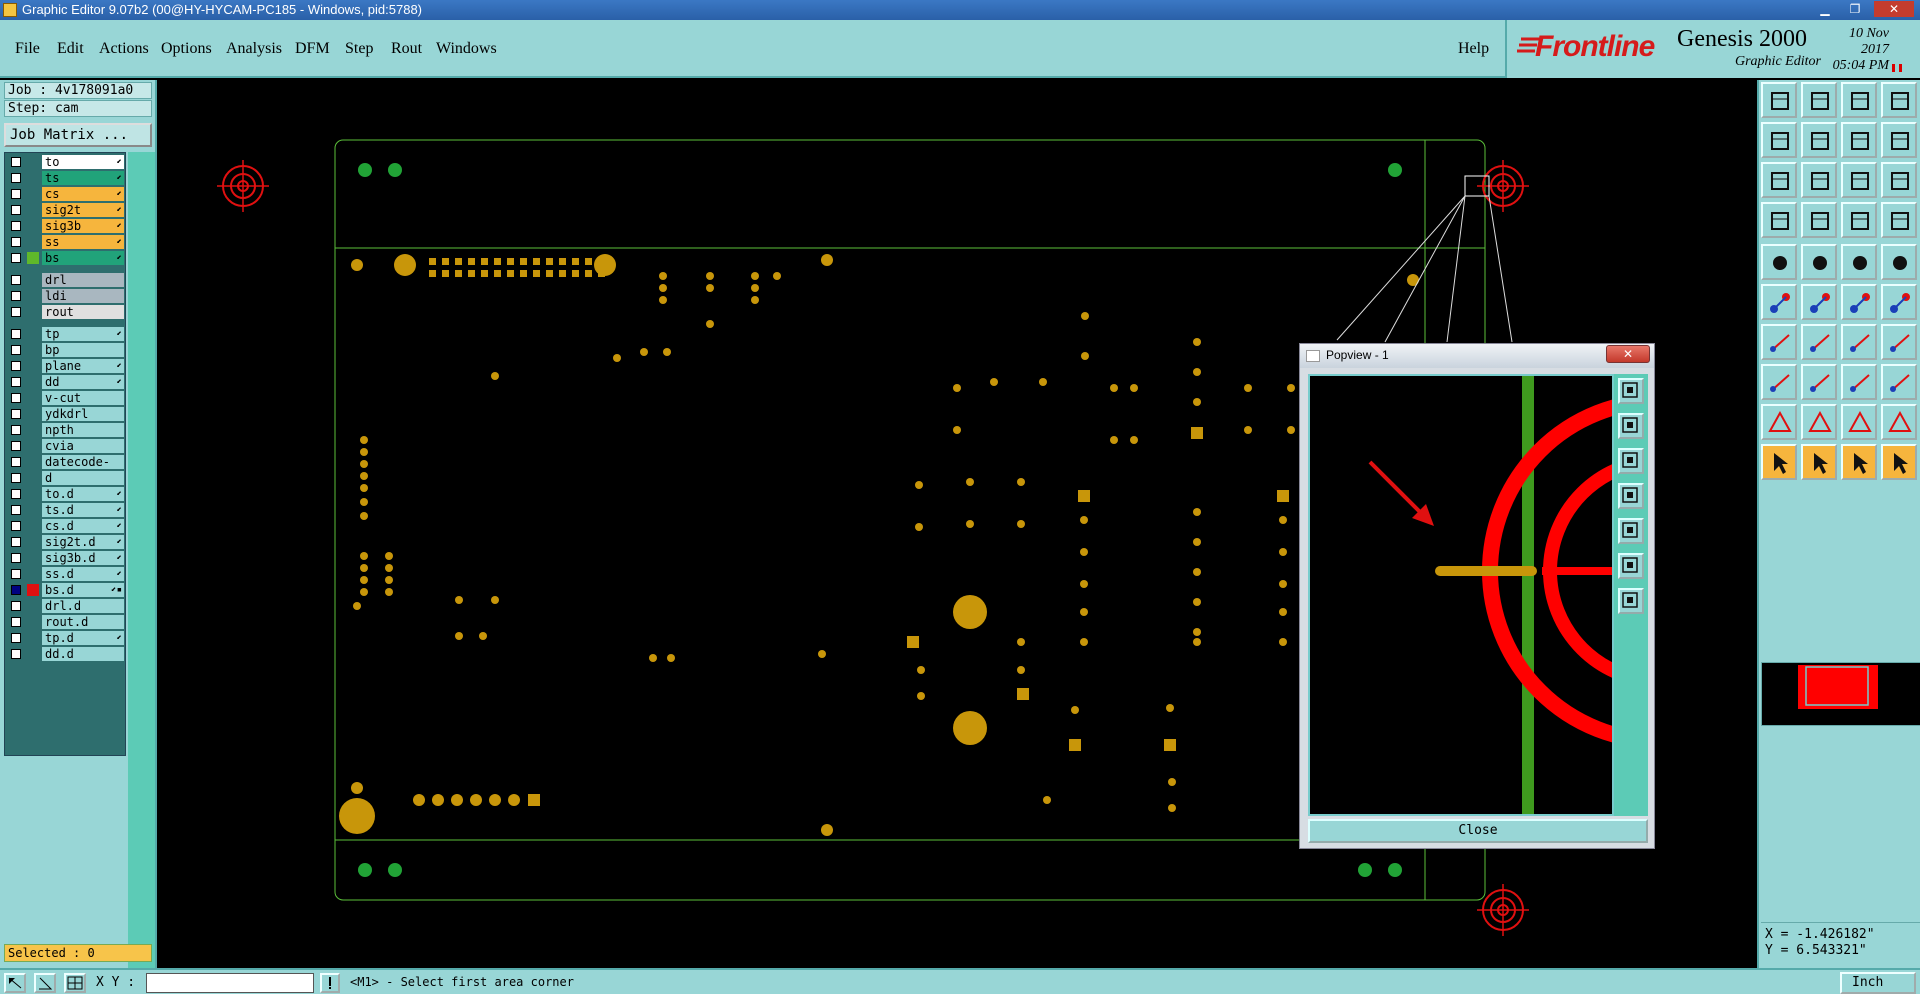  Describe the element at coordinates (1899, 100) in the screenshot. I see `window-tool-button` at that location.